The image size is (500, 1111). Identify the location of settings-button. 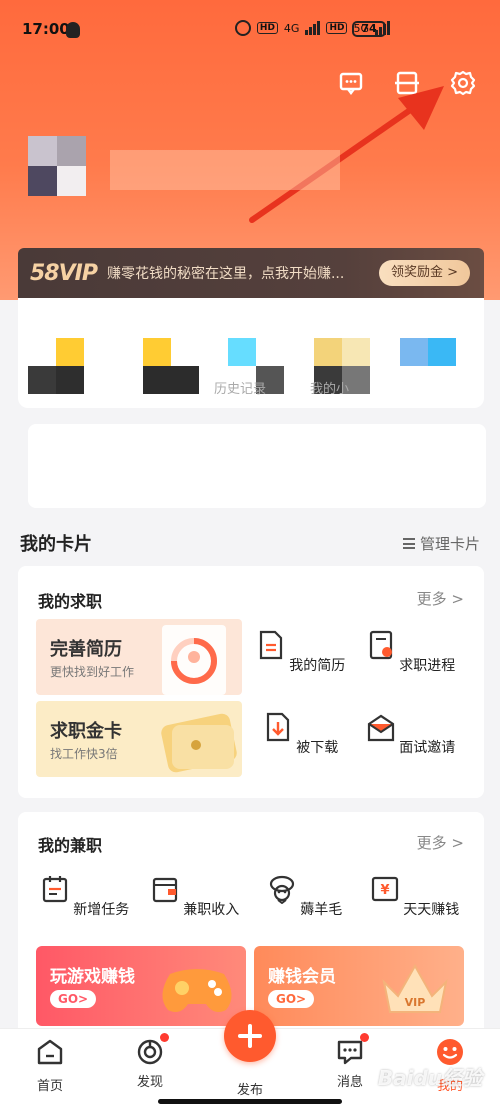
(463, 83).